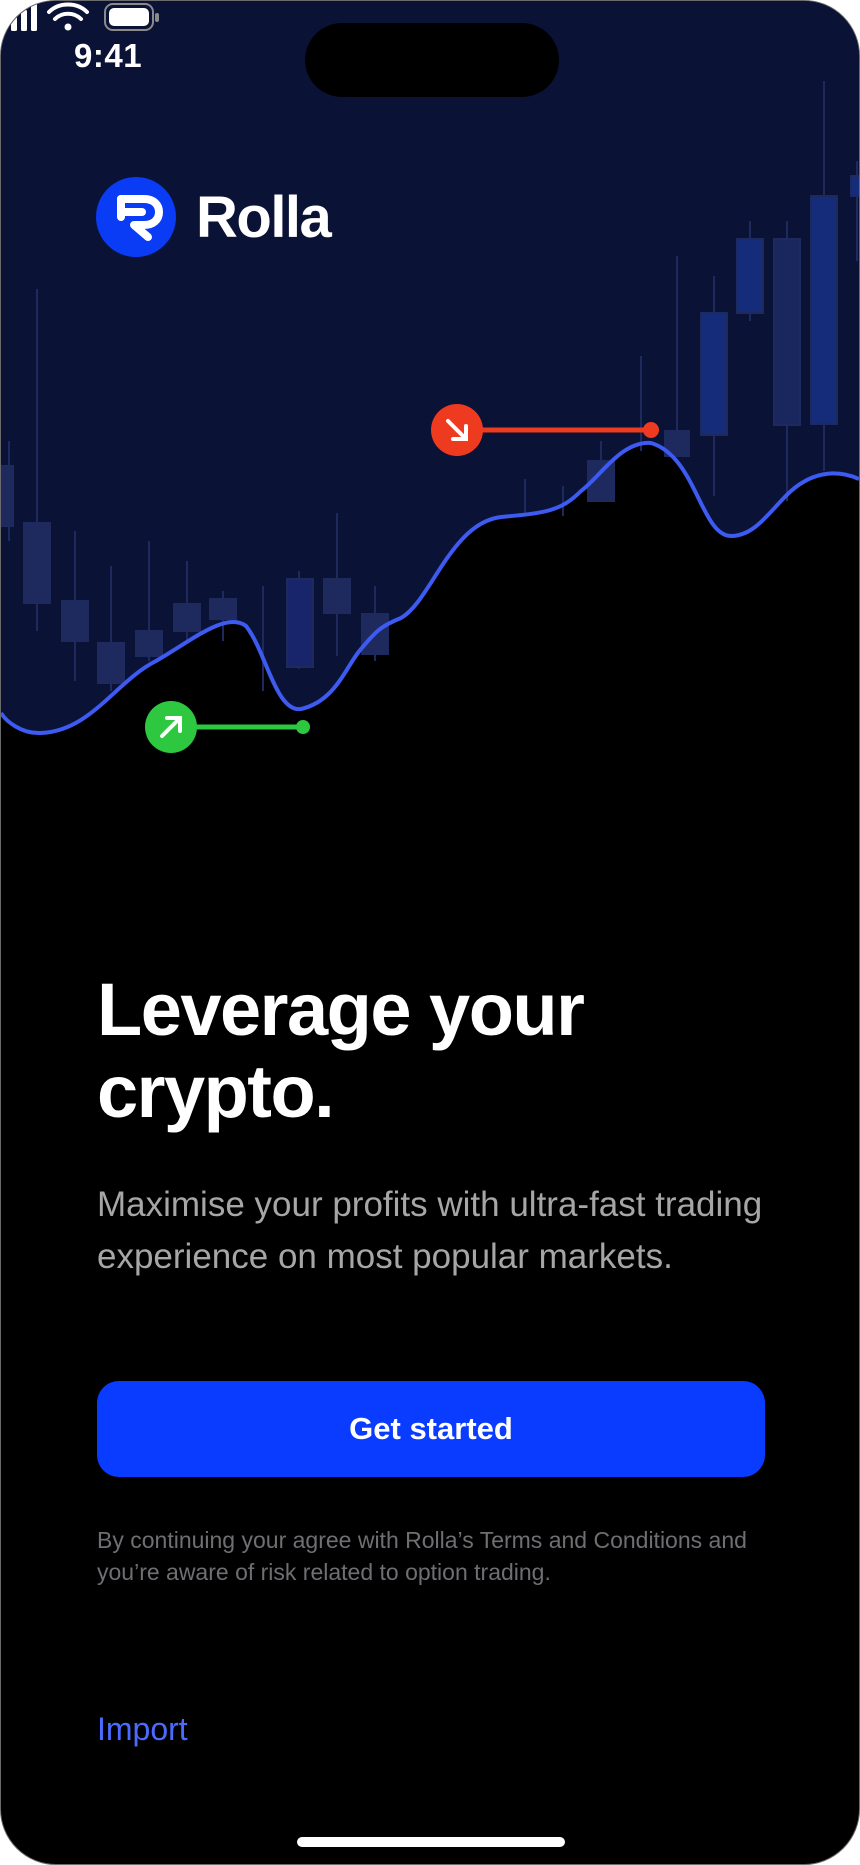  Describe the element at coordinates (432, 60) in the screenshot. I see `dynamic-island` at that location.